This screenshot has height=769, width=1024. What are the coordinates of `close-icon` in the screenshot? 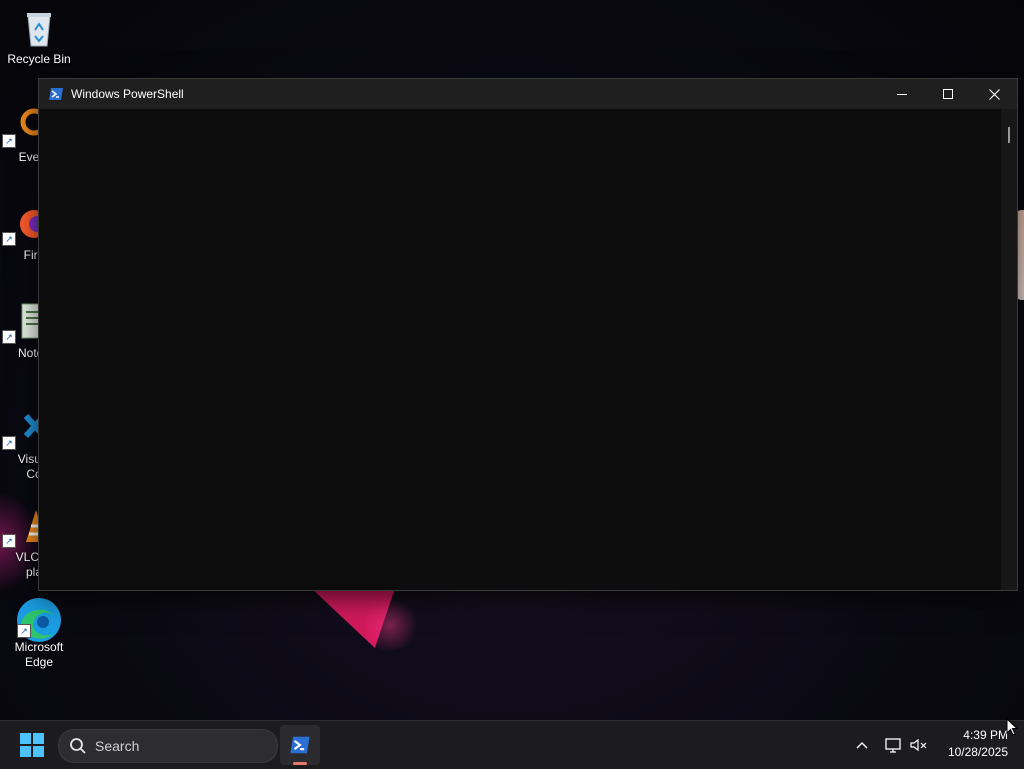 It's located at (994, 94).